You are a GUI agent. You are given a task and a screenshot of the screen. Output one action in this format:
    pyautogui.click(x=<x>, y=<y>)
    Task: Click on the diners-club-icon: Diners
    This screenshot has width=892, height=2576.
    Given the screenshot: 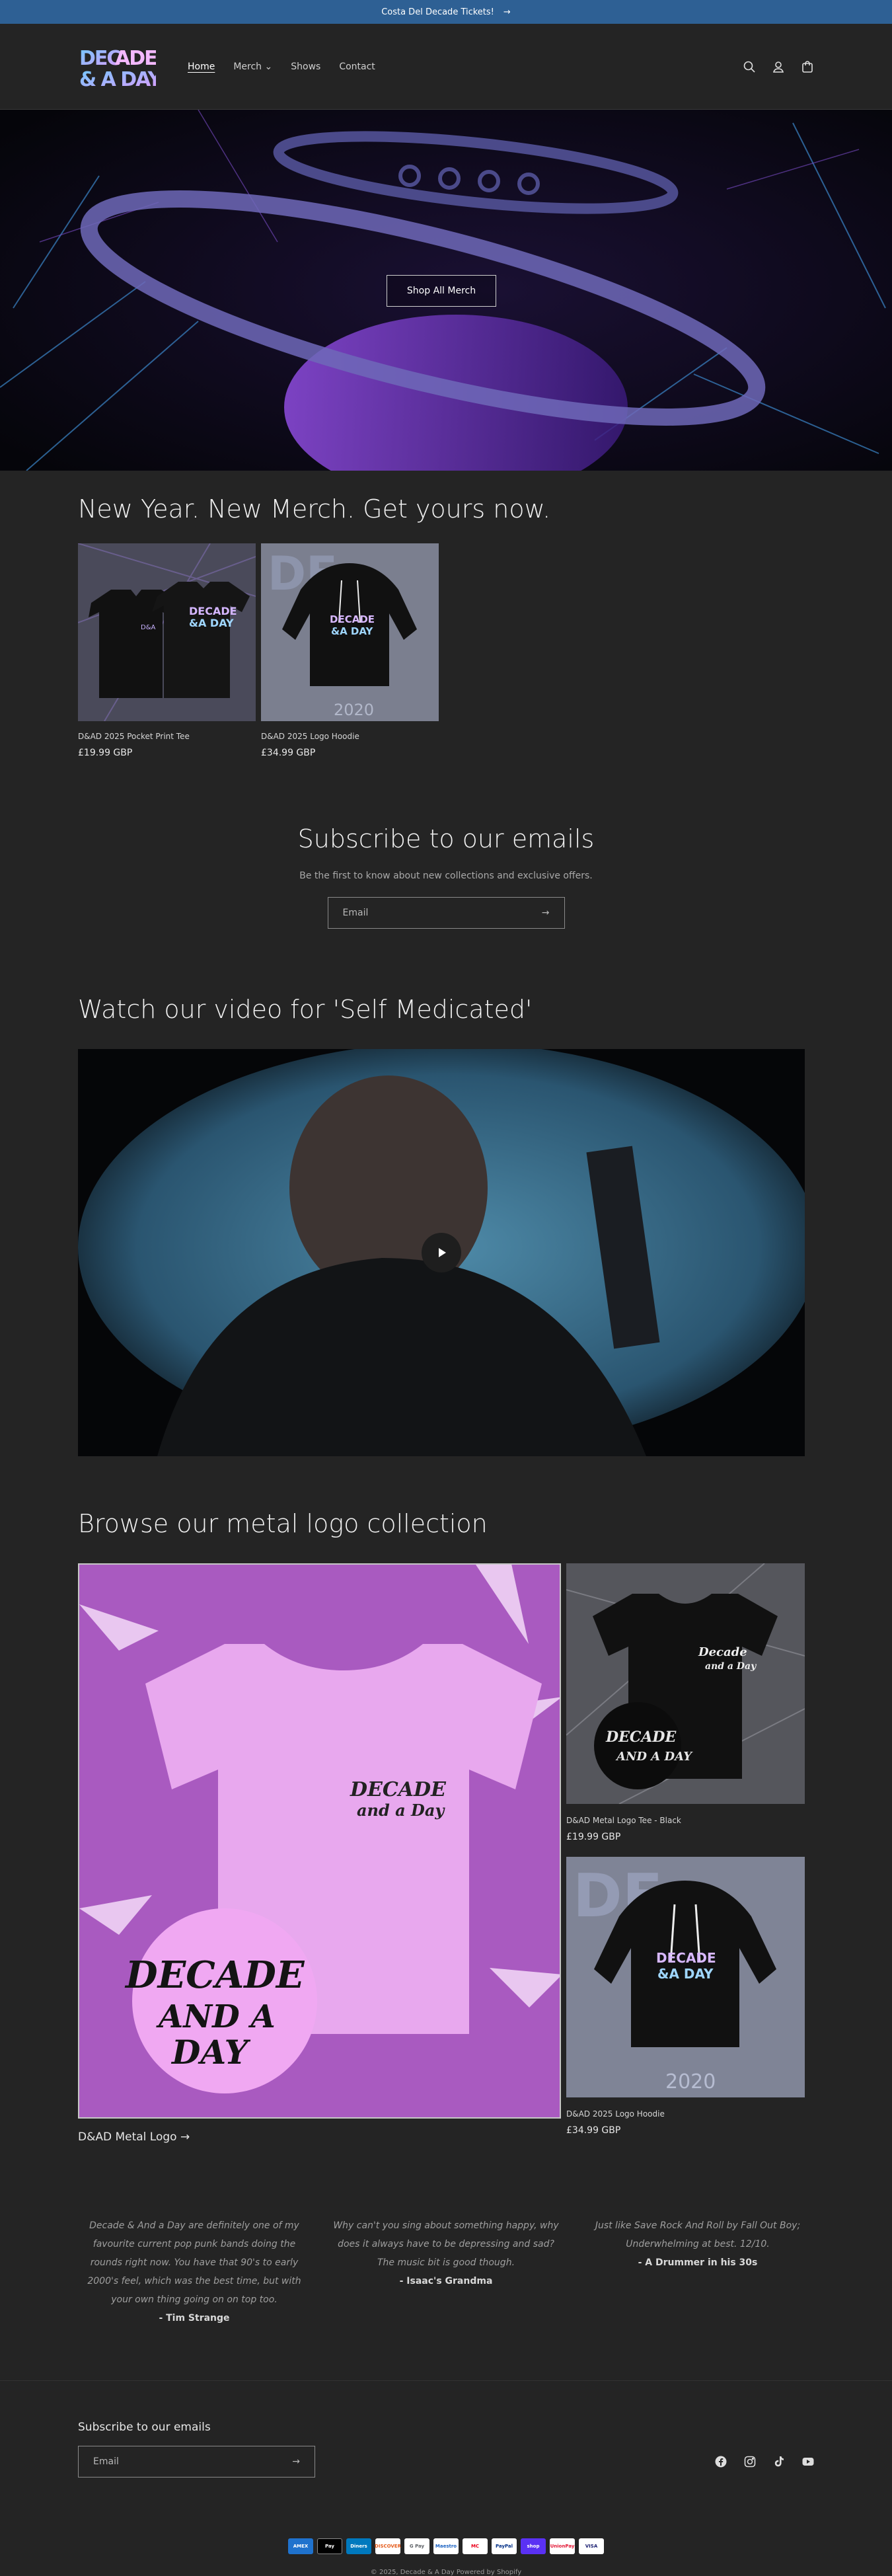 What is the action you would take?
    pyautogui.click(x=358, y=2546)
    